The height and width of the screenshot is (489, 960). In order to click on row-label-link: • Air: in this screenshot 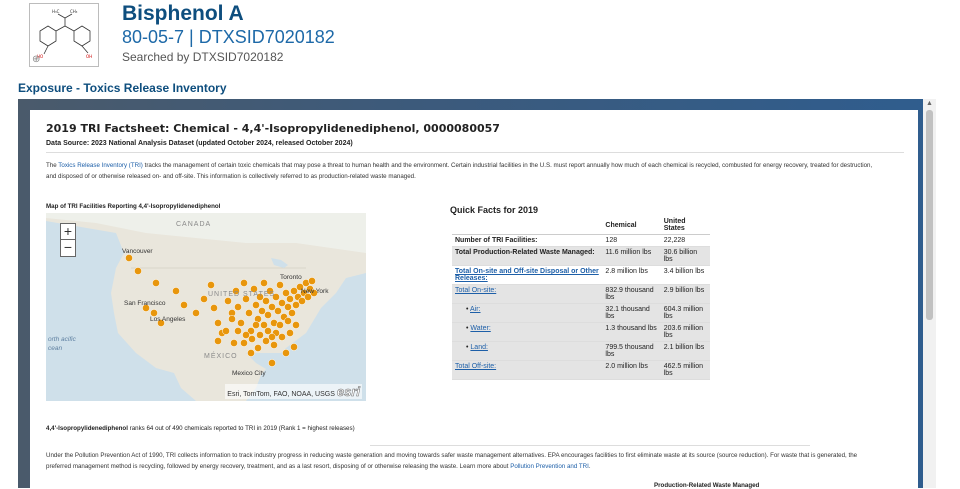, I will do `click(527, 313)`.